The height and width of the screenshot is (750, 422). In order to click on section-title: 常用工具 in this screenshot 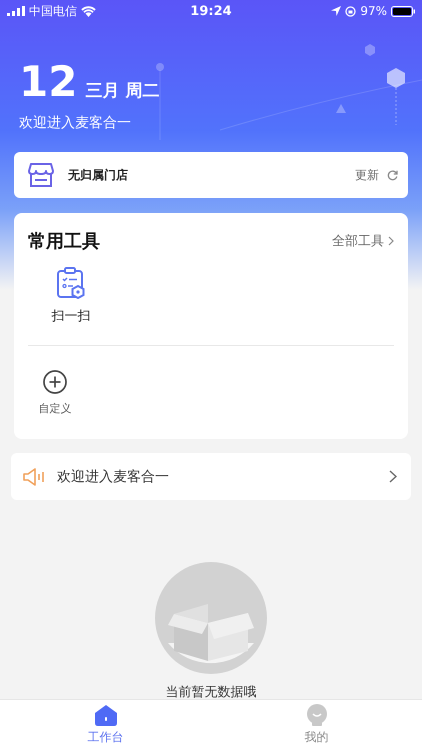, I will do `click(64, 241)`.